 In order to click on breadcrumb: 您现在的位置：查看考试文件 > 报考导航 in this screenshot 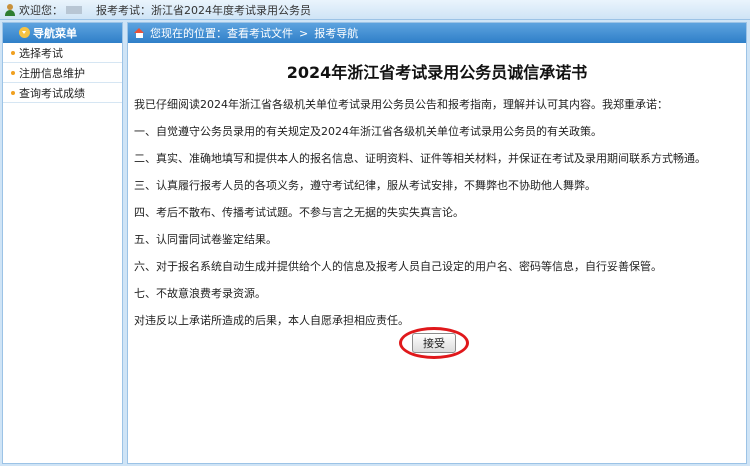, I will do `click(437, 33)`.